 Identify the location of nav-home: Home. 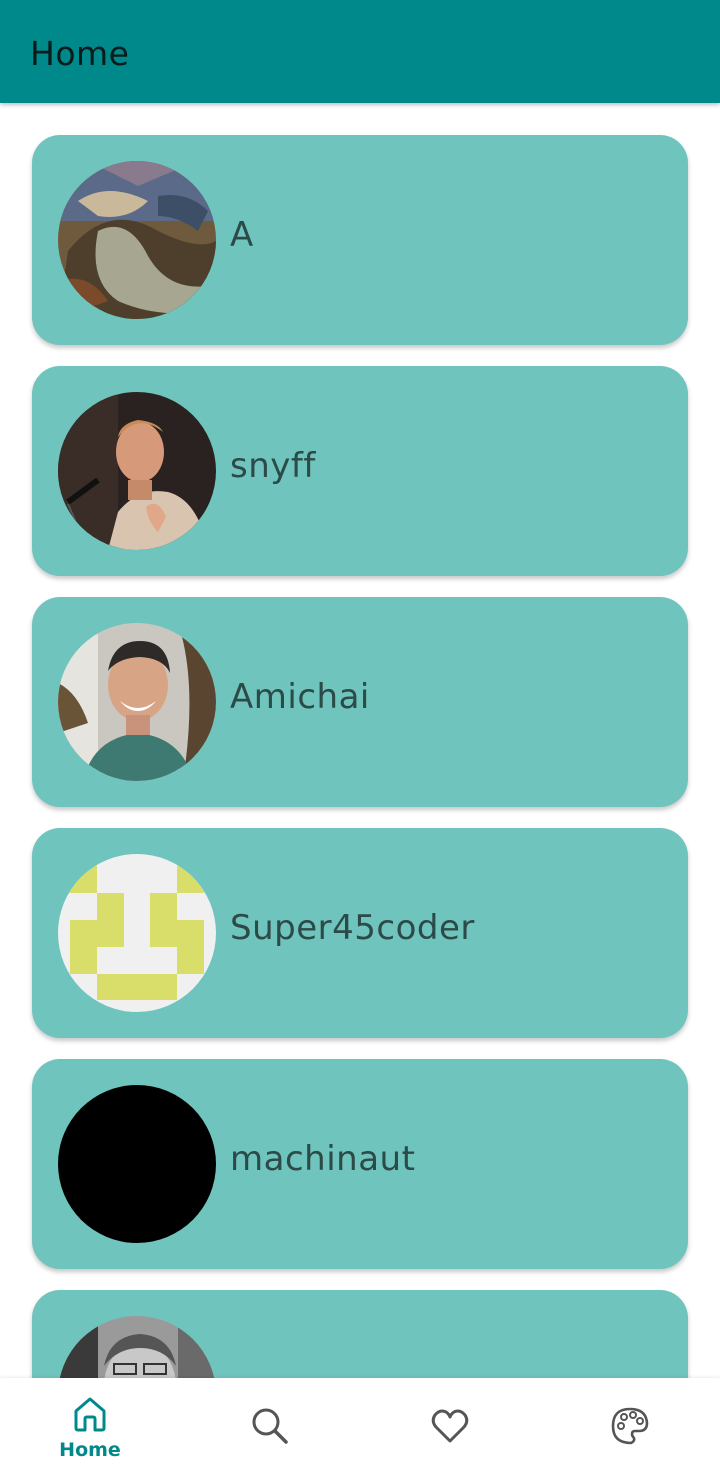
(90, 1426).